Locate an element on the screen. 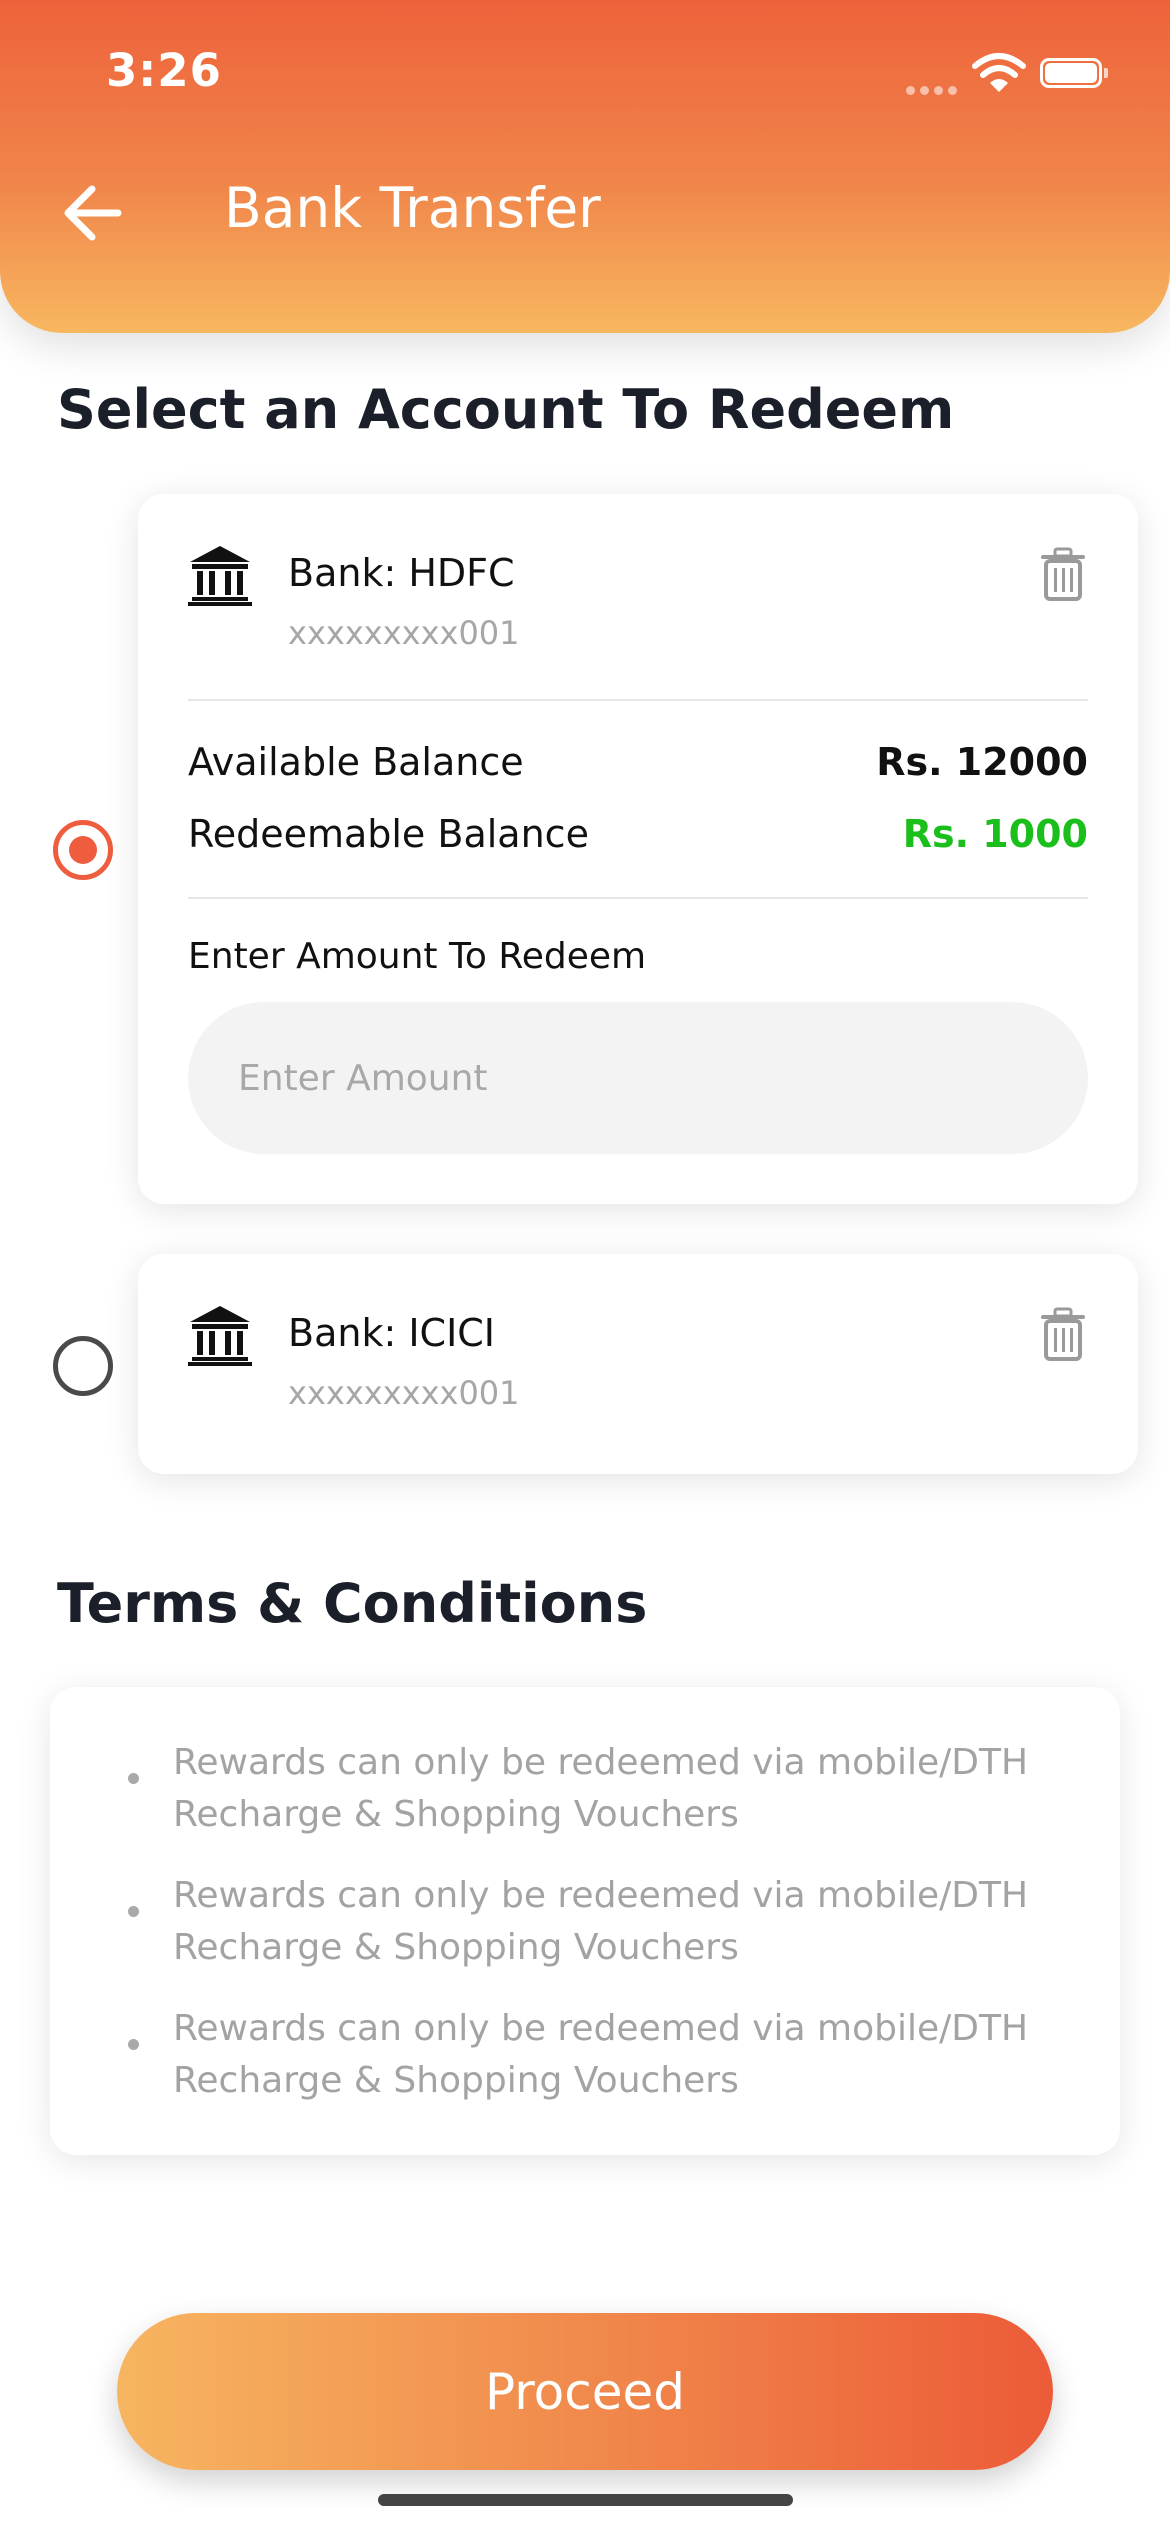 This screenshot has height=2532, width=1170. page-title: Bank Transfer is located at coordinates (412, 208).